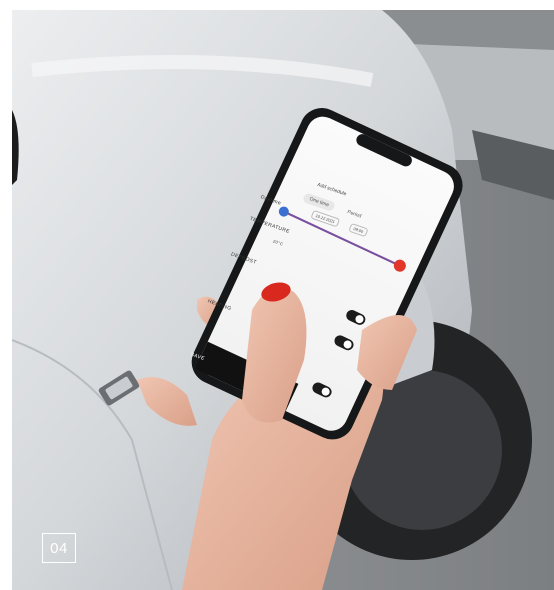  Describe the element at coordinates (358, 230) in the screenshot. I see `time-pill: 09:00` at that location.